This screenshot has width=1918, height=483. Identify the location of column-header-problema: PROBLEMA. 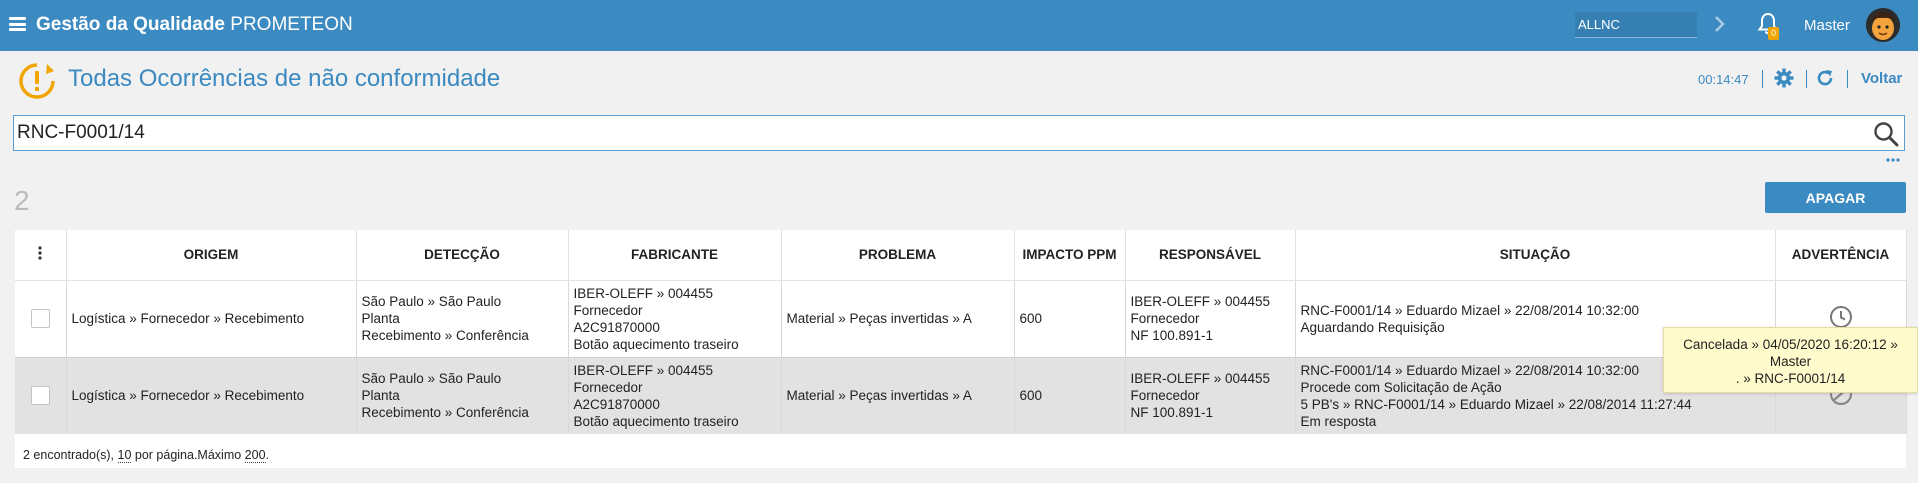
(898, 255).